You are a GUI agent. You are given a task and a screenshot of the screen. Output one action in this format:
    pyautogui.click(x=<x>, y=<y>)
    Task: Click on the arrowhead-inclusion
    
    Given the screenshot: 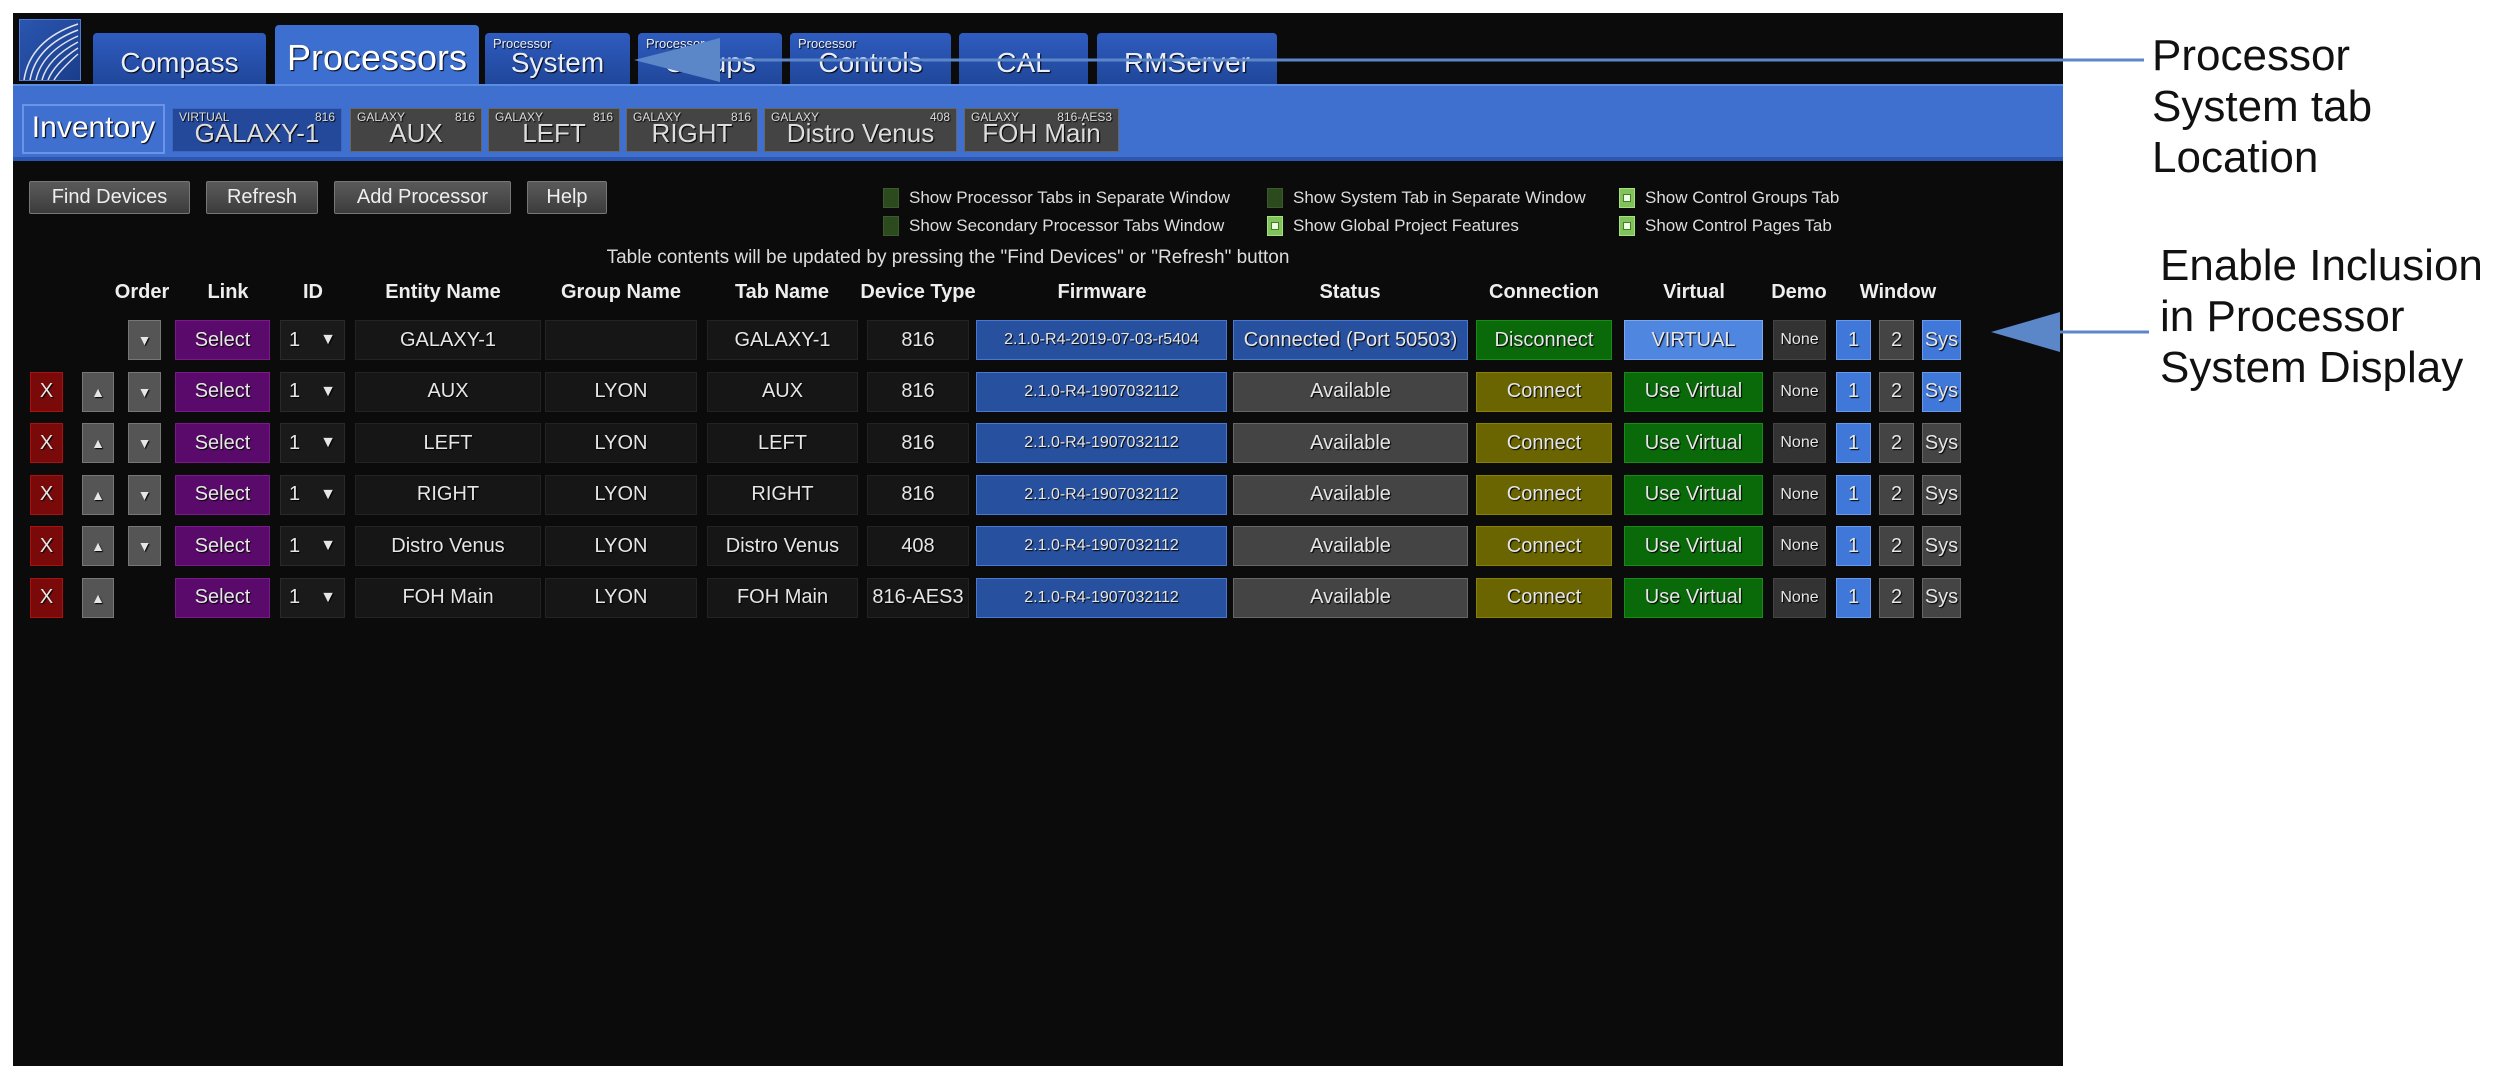 What is the action you would take?
    pyautogui.click(x=2025, y=332)
    